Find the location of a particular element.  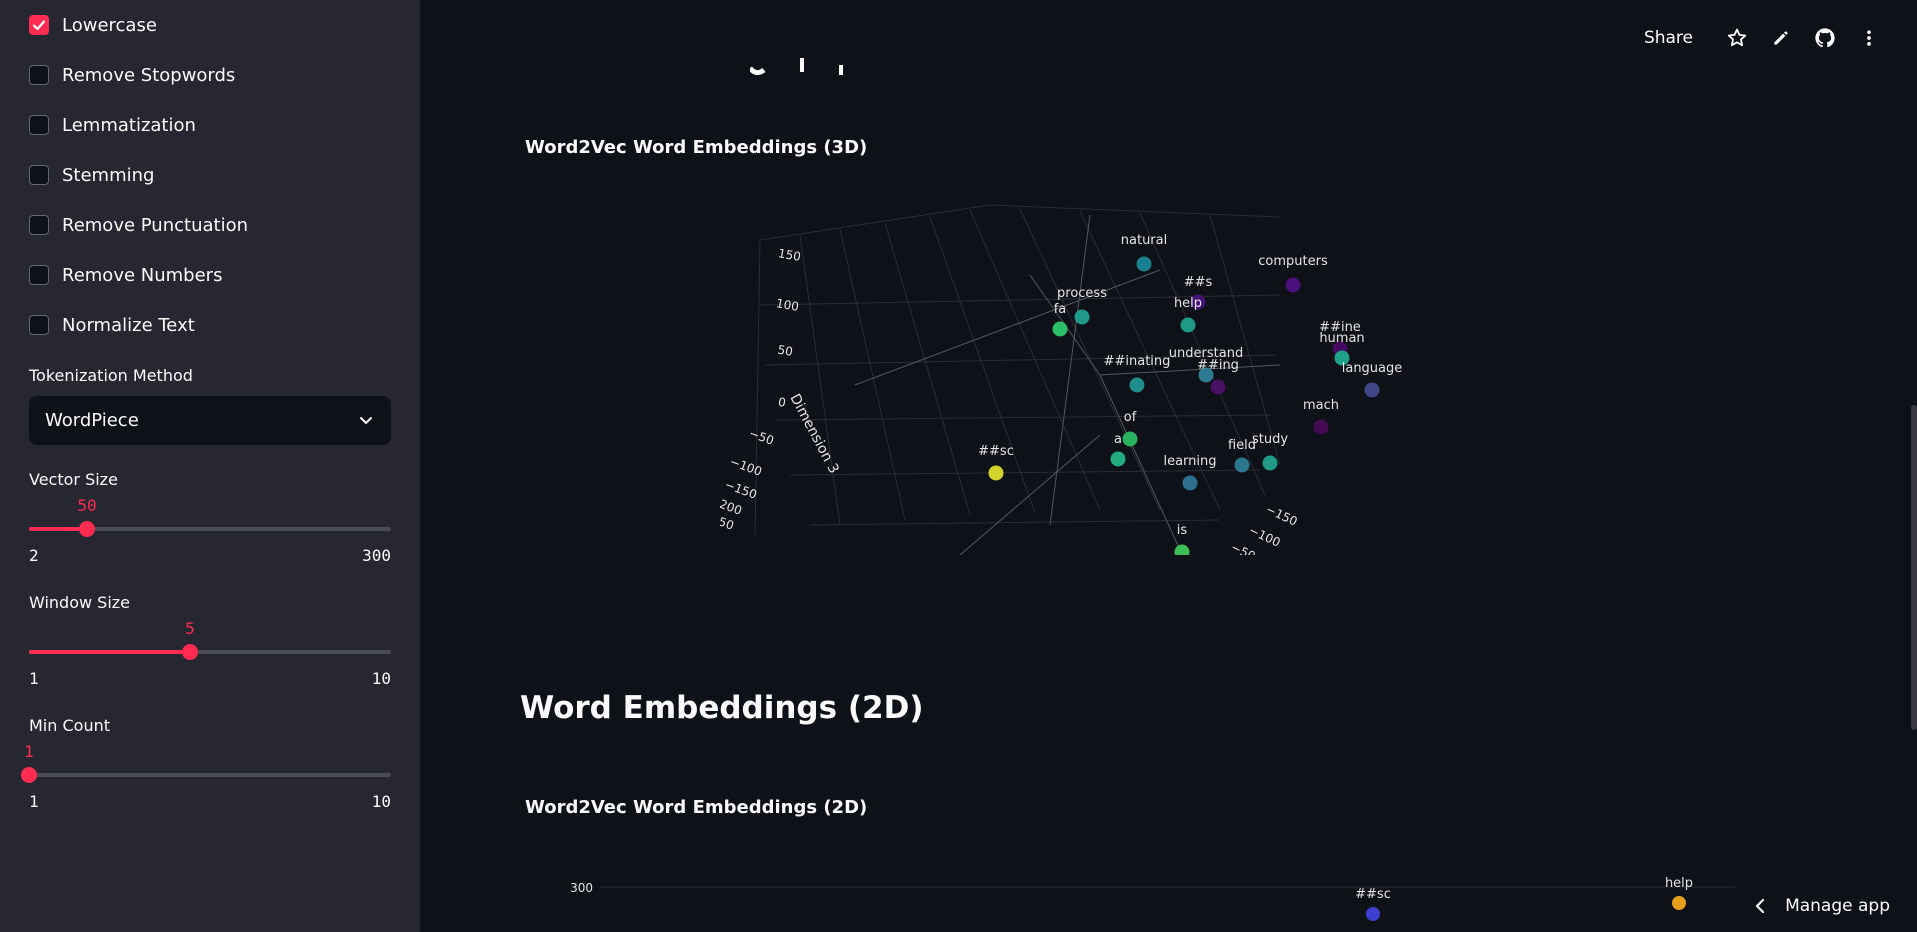

checkbox-label: Remove Numbers is located at coordinates (142, 275).